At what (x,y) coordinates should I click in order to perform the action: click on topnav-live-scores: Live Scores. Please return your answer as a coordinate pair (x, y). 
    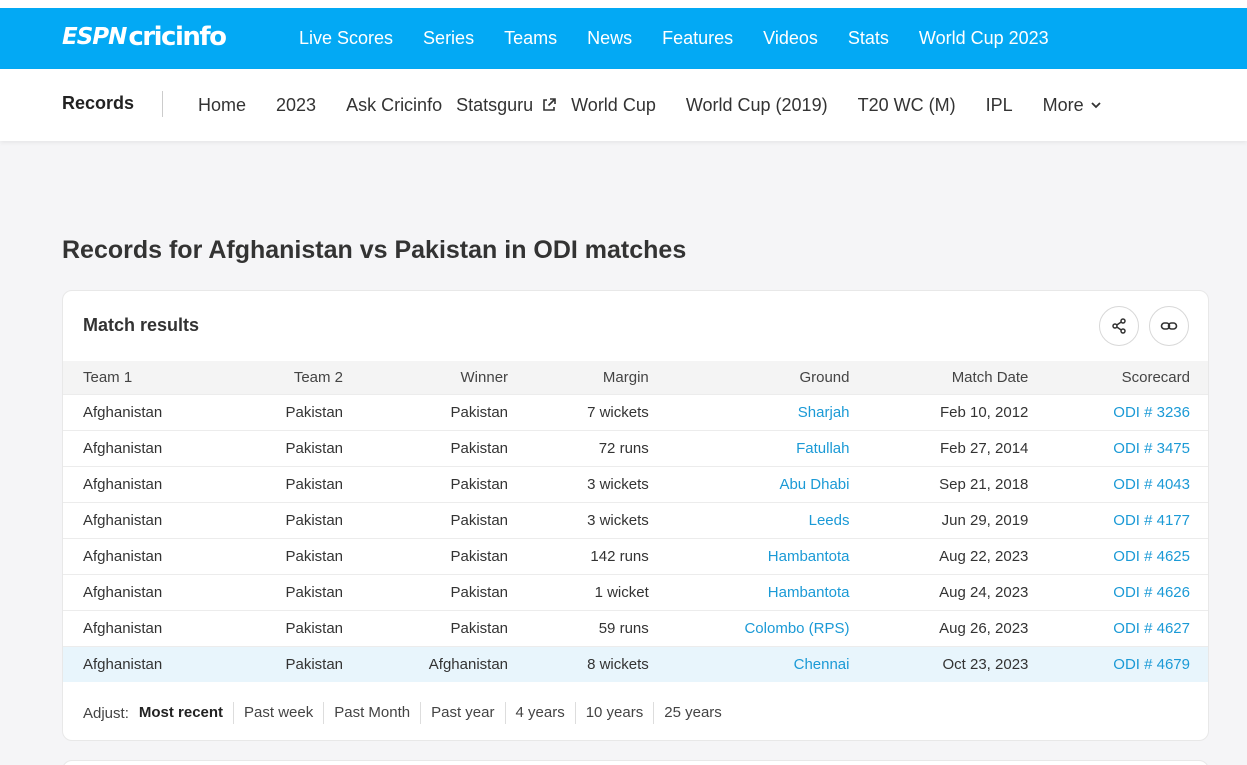
    Looking at the image, I should click on (346, 38).